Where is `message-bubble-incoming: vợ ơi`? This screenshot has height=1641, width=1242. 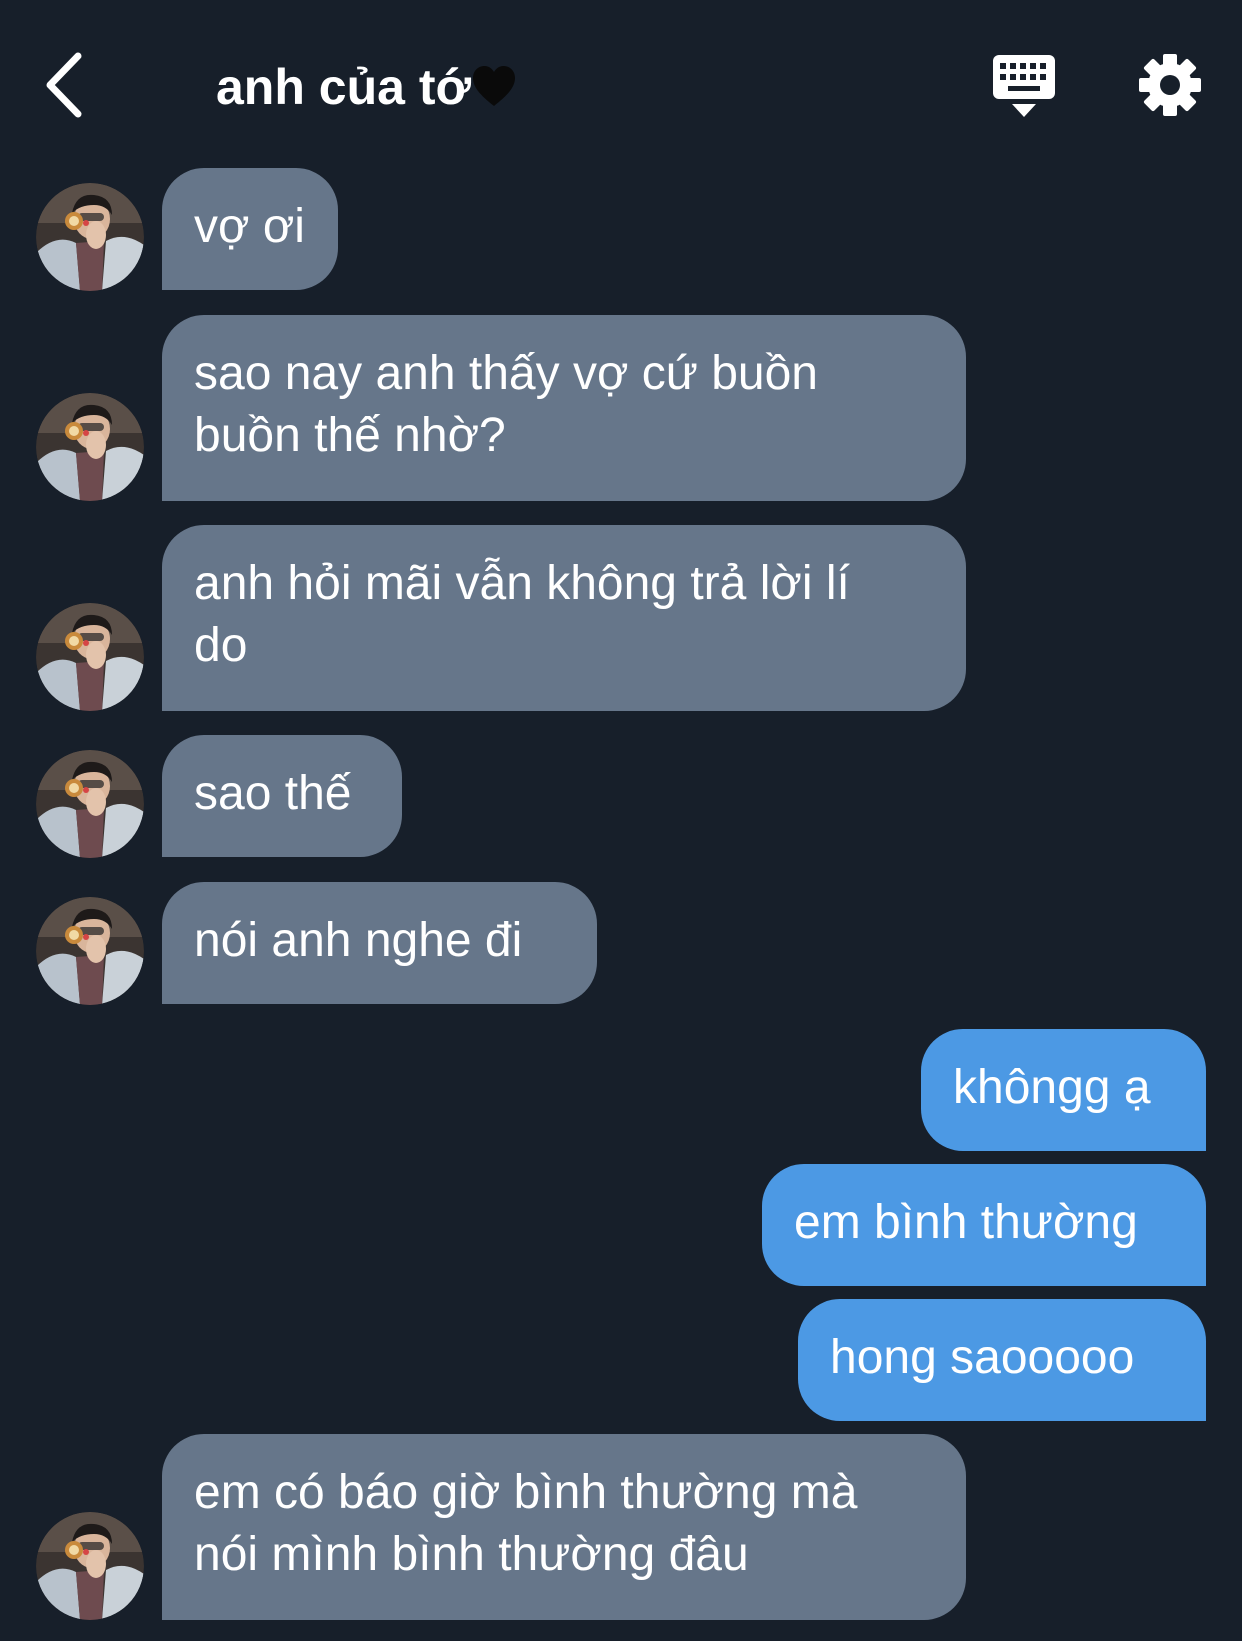 message-bubble-incoming: vợ ơi is located at coordinates (250, 229).